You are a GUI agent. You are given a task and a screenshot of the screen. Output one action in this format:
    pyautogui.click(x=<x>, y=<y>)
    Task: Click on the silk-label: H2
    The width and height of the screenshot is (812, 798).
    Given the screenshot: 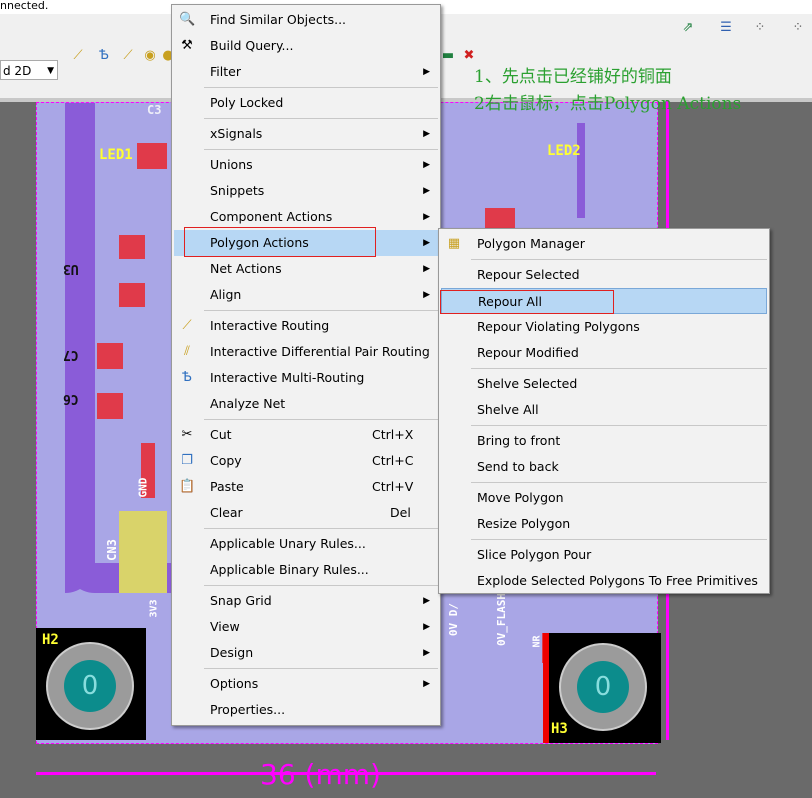 What is the action you would take?
    pyautogui.click(x=50, y=640)
    